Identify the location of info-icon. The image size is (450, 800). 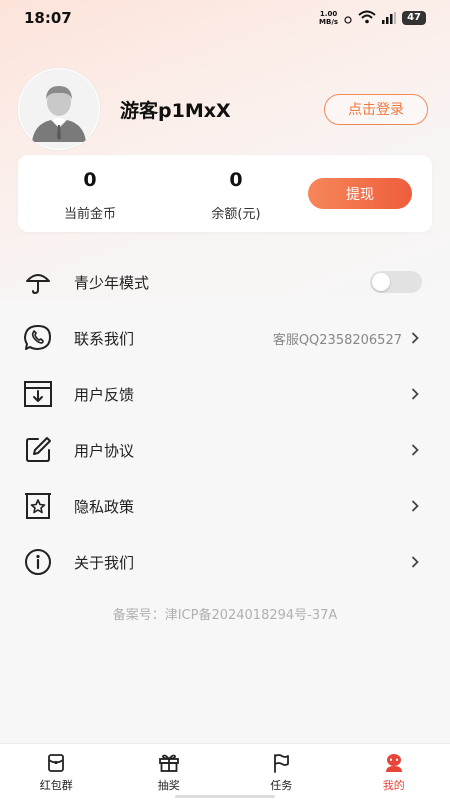
(38, 562).